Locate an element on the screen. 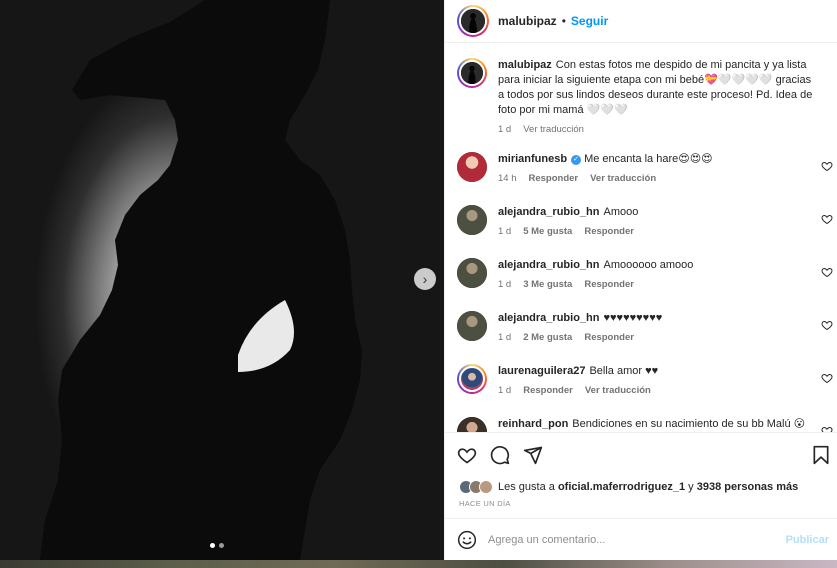 The image size is (837, 568). follow-button: Seguir is located at coordinates (589, 21).